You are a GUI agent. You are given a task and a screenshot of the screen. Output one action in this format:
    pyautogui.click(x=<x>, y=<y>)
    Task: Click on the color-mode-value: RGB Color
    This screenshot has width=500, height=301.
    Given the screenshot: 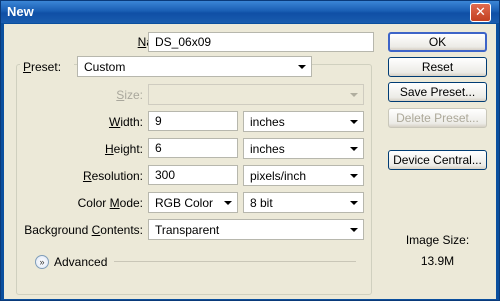 What is the action you would take?
    pyautogui.click(x=184, y=203)
    